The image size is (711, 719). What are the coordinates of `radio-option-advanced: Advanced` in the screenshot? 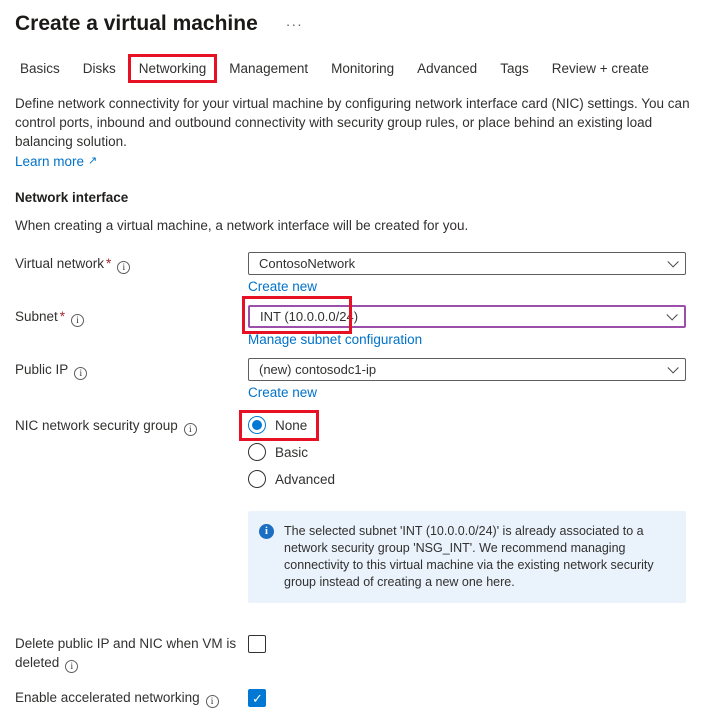 It's located at (467, 479).